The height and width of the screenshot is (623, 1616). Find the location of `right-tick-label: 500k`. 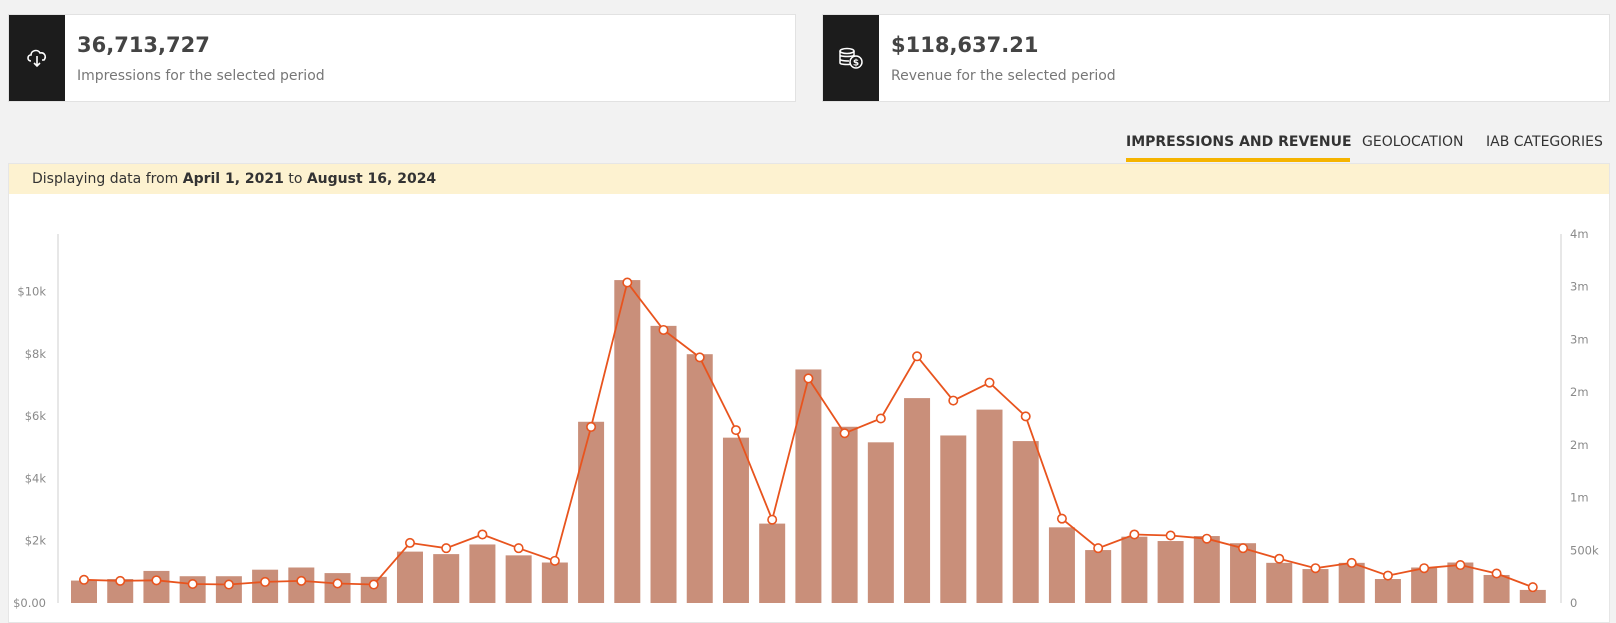

right-tick-label: 500k is located at coordinates (1584, 550).